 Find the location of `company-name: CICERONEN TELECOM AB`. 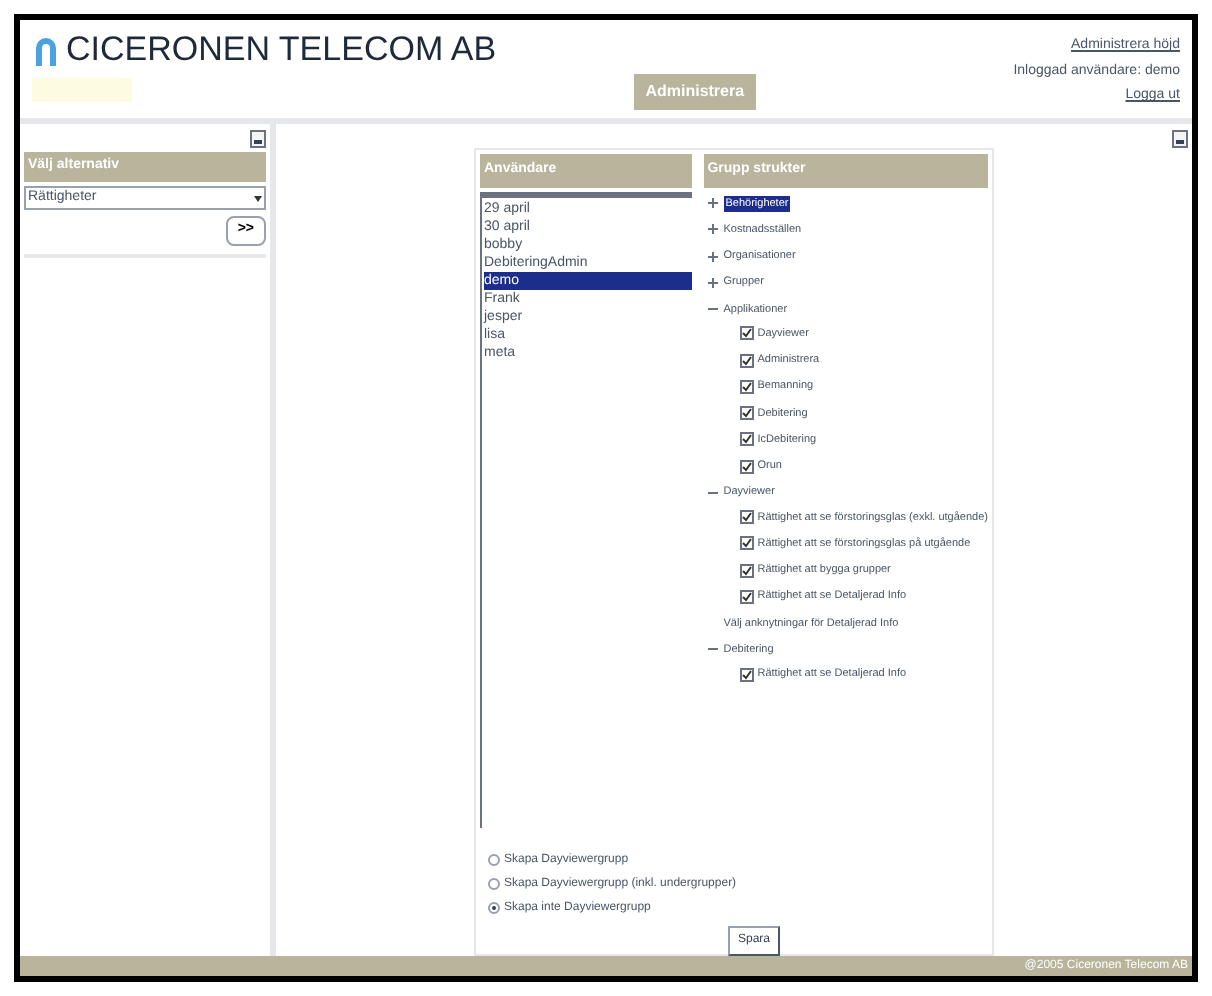

company-name: CICERONEN TELECOM AB is located at coordinates (281, 49).